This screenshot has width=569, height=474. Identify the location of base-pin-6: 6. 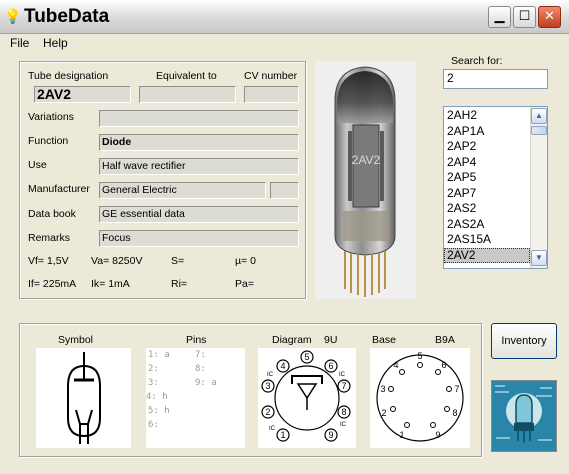
(443, 365).